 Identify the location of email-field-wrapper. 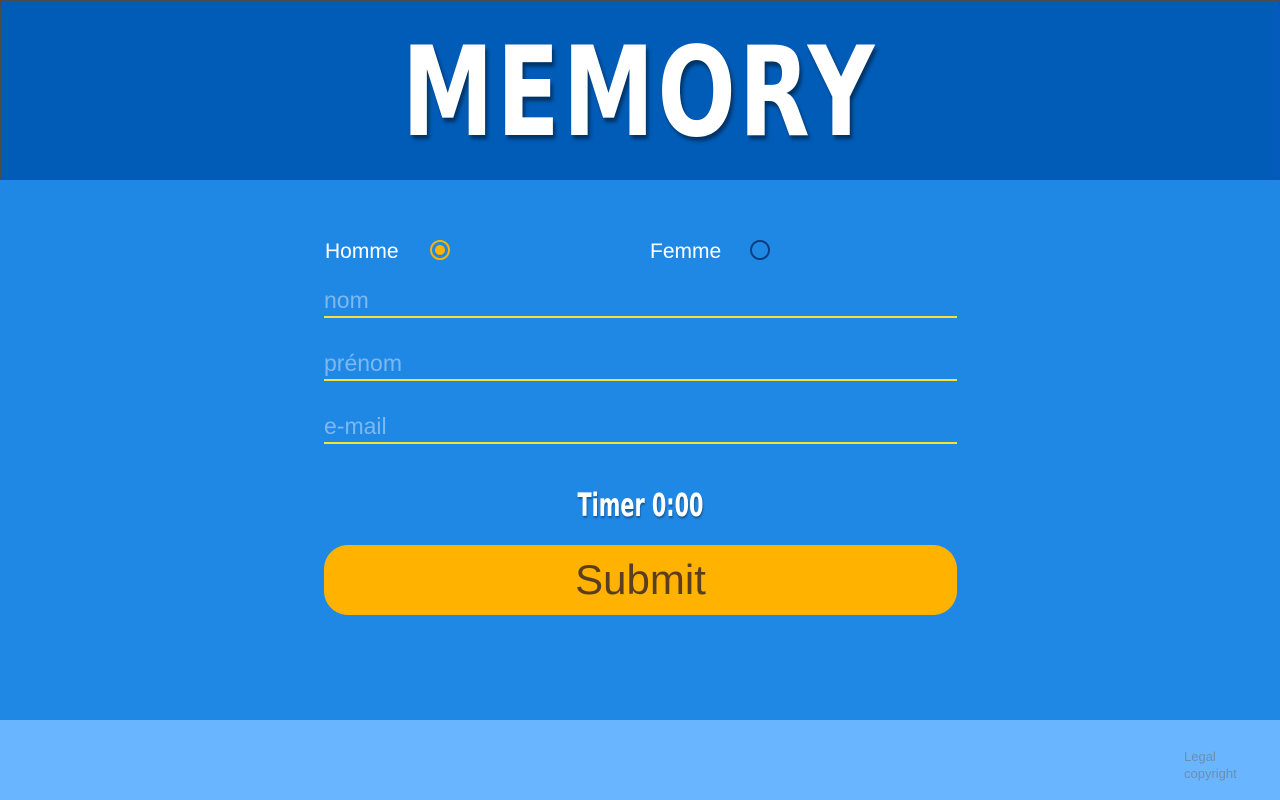
(640, 412).